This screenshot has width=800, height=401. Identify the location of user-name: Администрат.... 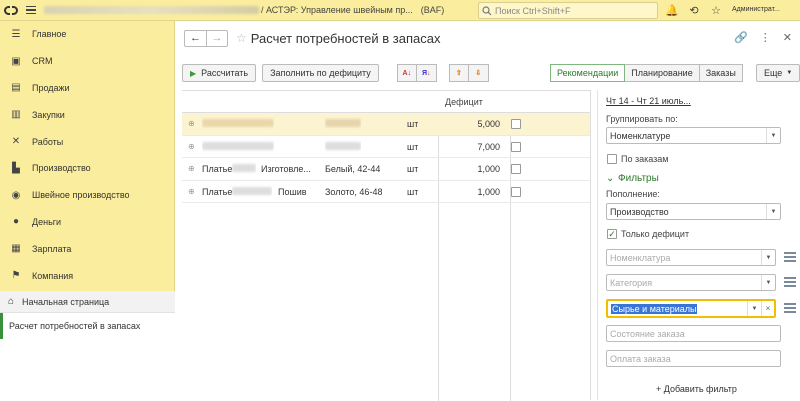
(756, 9).